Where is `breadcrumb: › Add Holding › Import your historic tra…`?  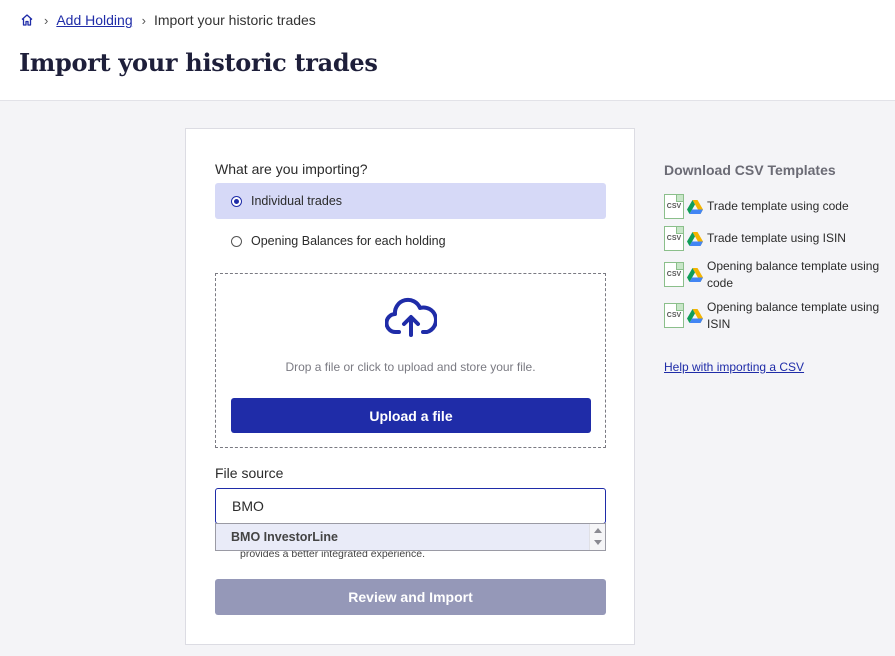 breadcrumb: › Add Holding › Import your historic tra… is located at coordinates (167, 20).